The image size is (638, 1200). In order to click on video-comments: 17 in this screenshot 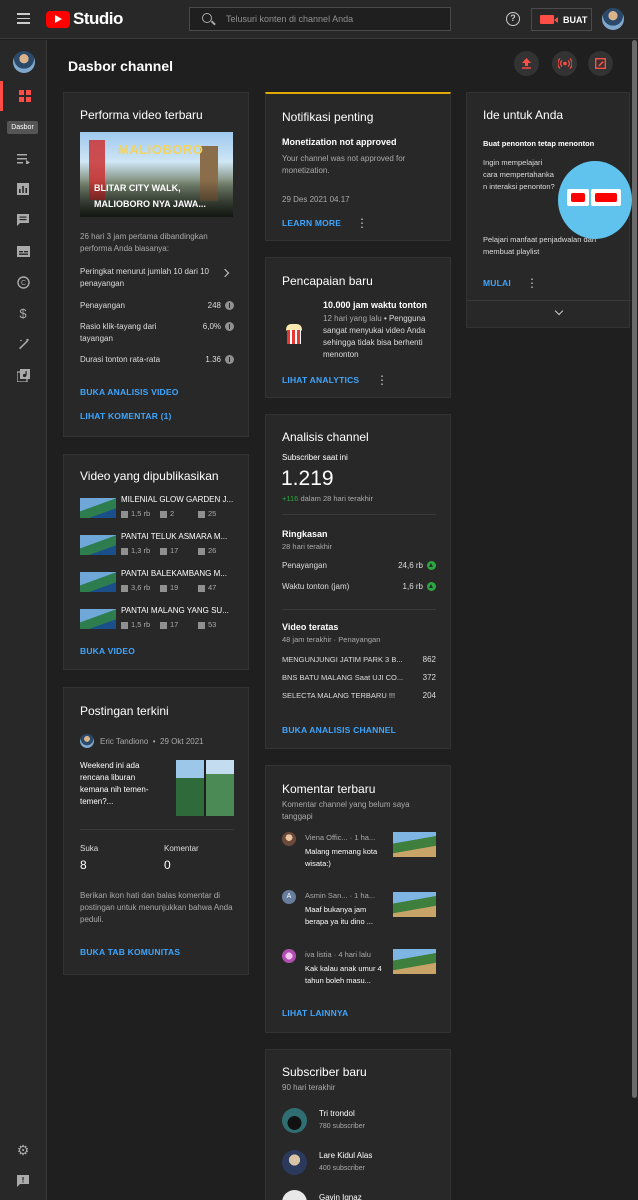, I will do `click(169, 624)`.